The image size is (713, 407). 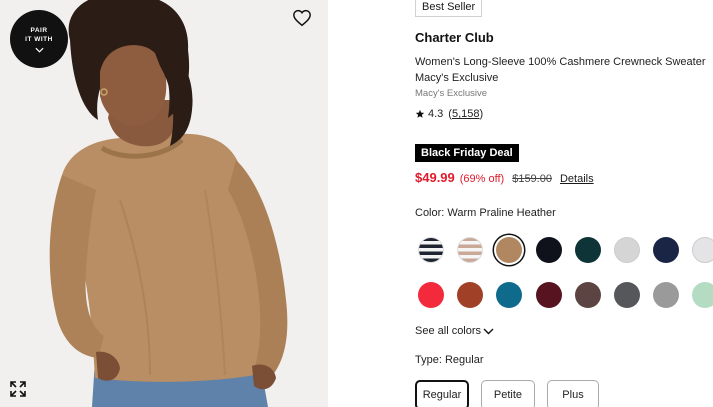 I want to click on percent-off: (69% off), so click(x=482, y=179).